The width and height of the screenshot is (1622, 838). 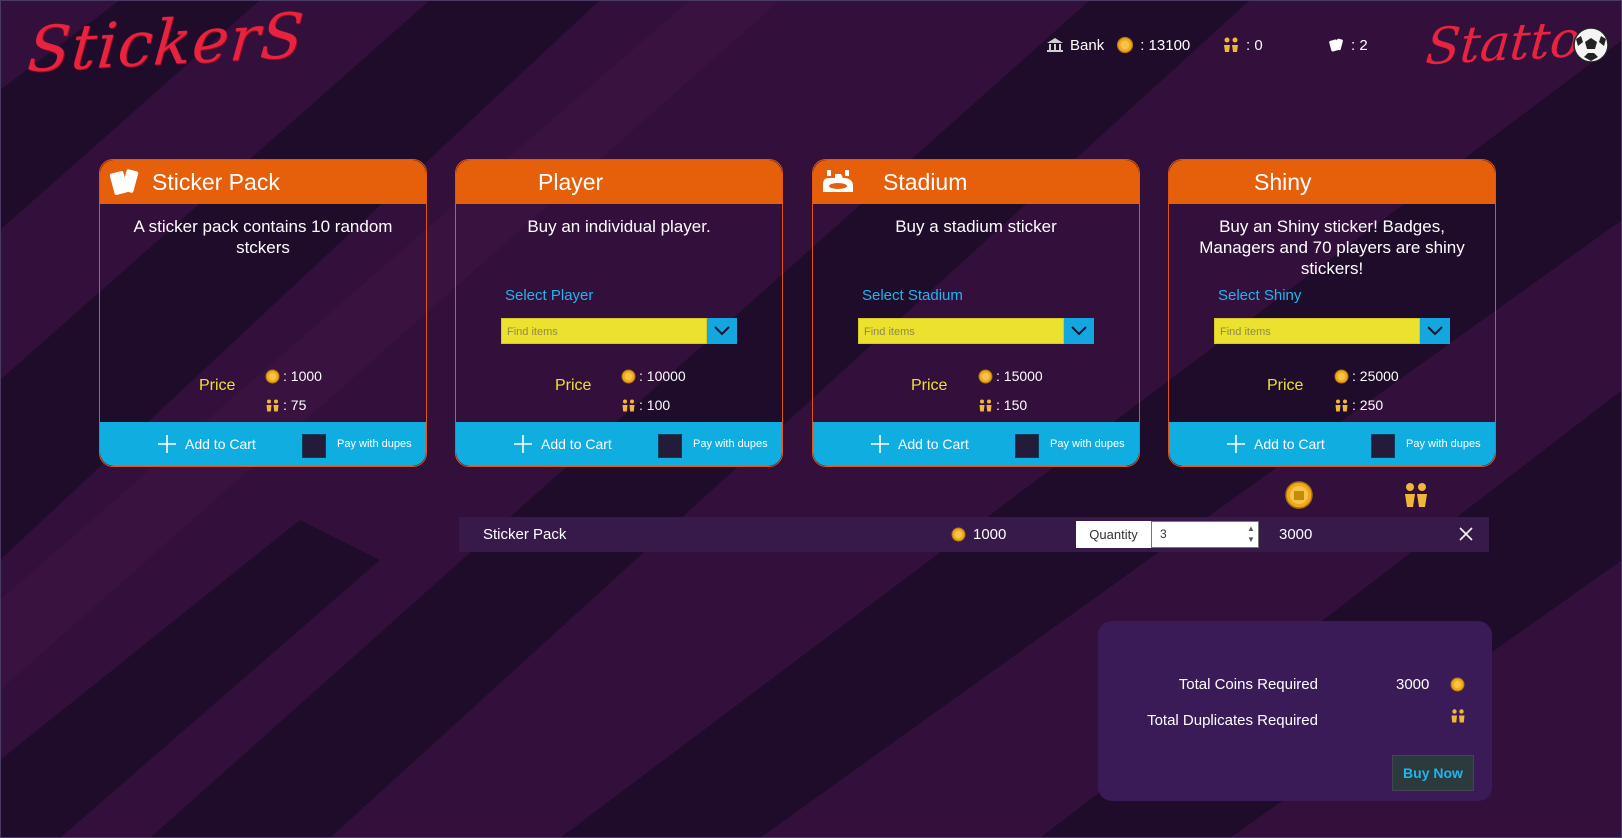 I want to click on close-icon, so click(x=1466, y=534).